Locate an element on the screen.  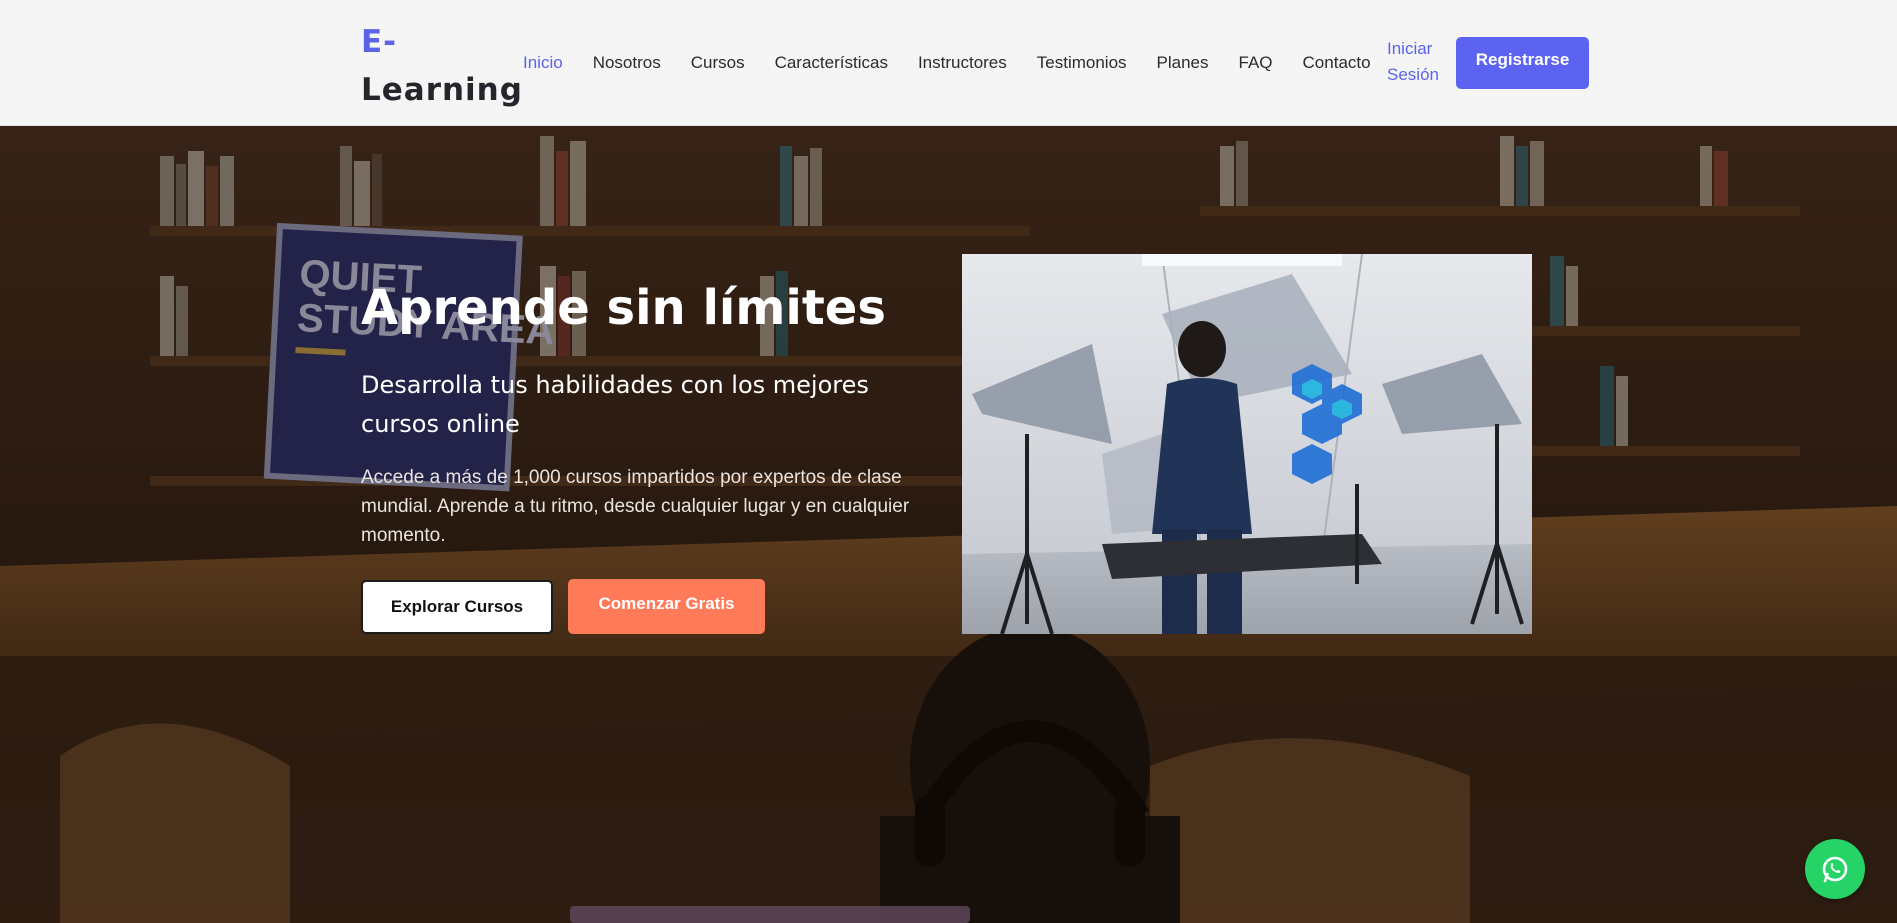
nav-item-nosotros: Nosotros is located at coordinates (627, 63).